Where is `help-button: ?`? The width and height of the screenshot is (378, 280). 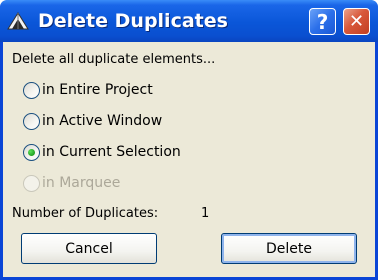 help-button: ? is located at coordinates (322, 21).